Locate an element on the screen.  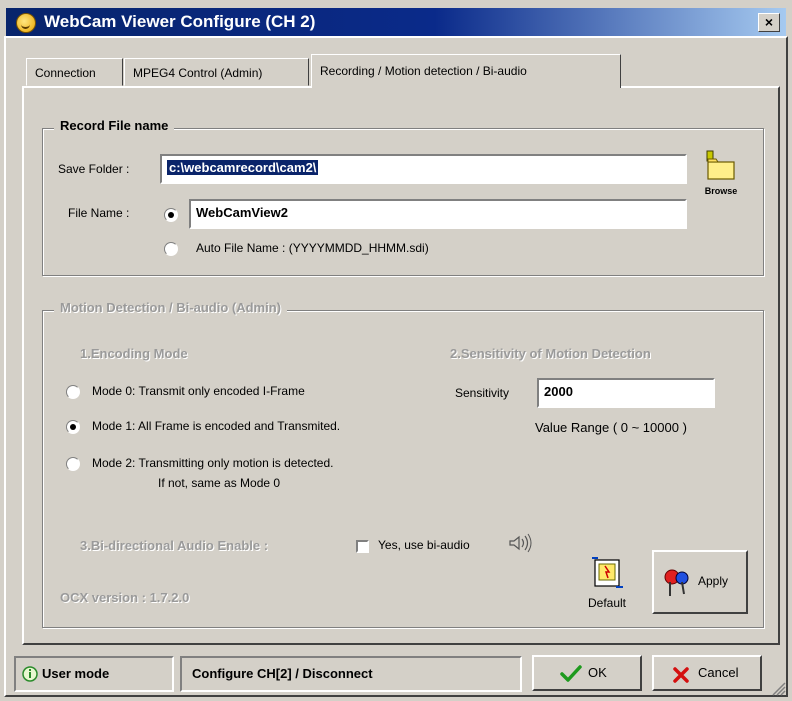
tab-recording-motion-biaudio: Recording / Motion detection / Bi-audio is located at coordinates (466, 71).